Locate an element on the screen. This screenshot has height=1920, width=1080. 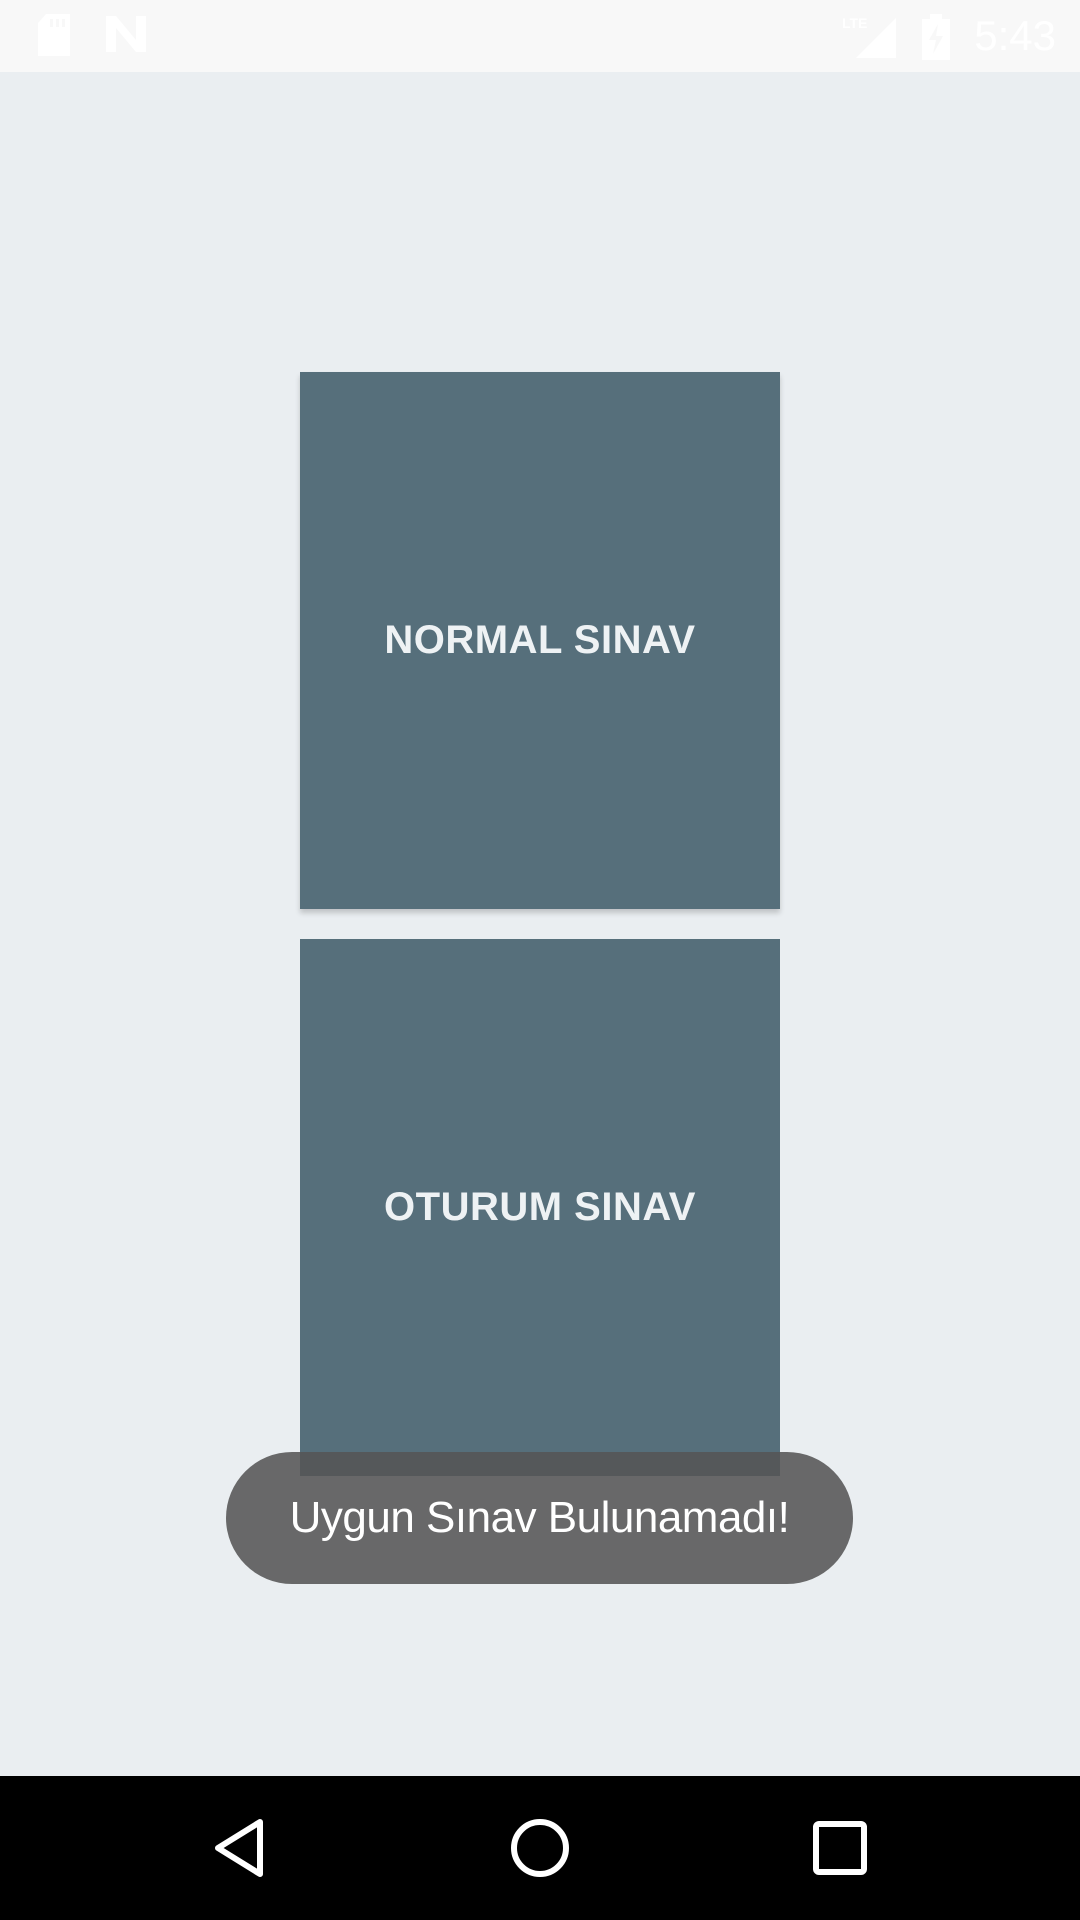
lte-signal-icon: LTE is located at coordinates (870, 39).